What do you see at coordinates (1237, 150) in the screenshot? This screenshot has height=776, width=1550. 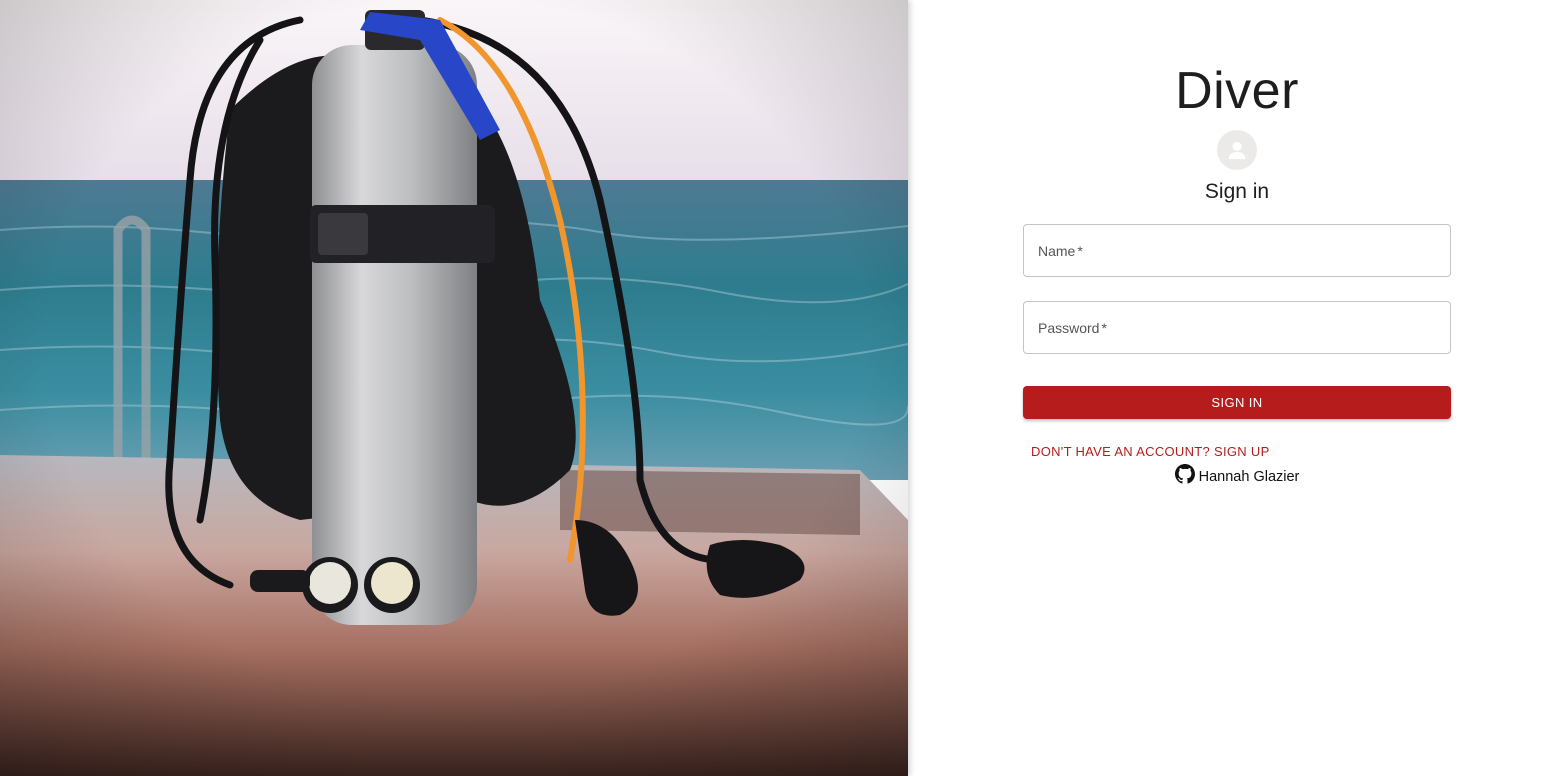 I see `account-circle-icon` at bounding box center [1237, 150].